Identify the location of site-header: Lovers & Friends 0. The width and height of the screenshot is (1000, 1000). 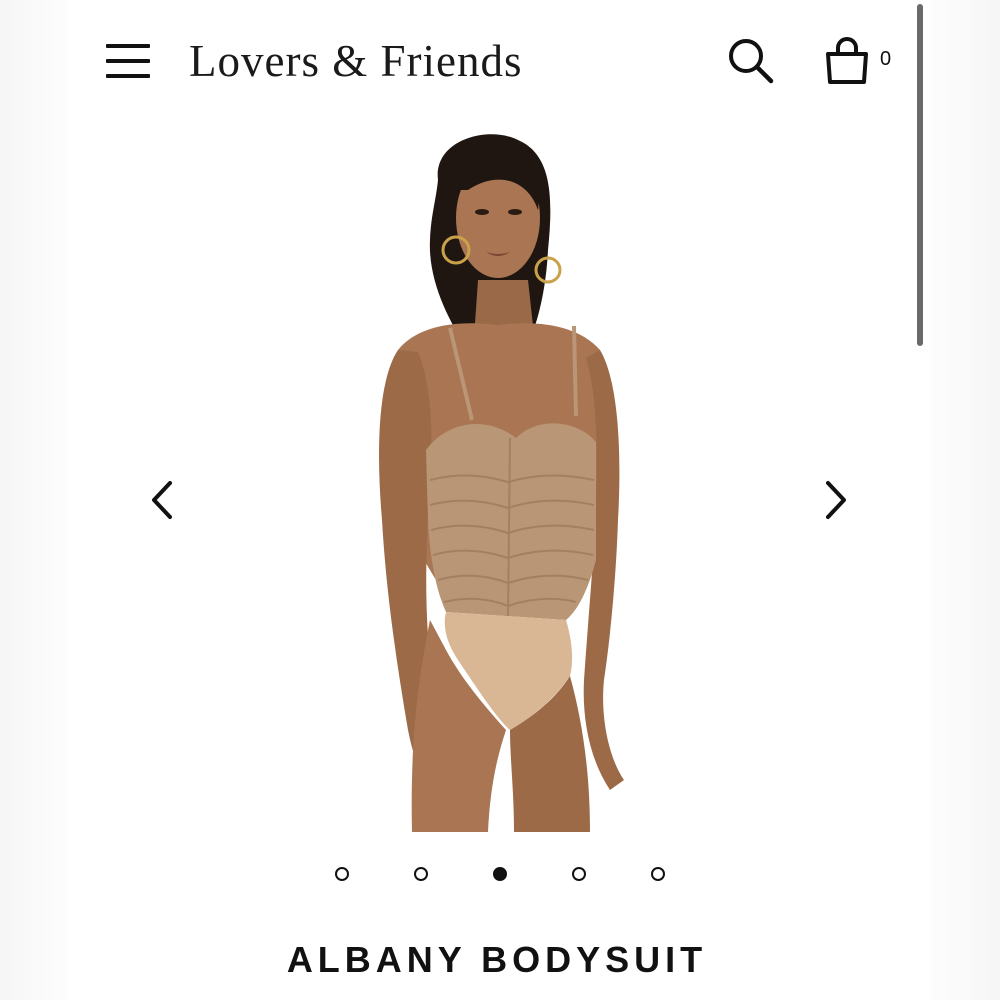
(492, 60).